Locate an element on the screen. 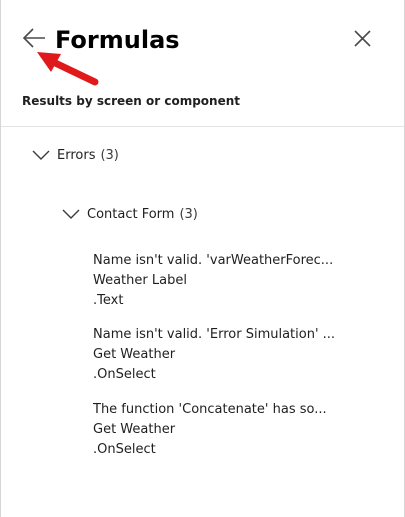 Image resolution: width=405 pixels, height=517 pixels. close-button is located at coordinates (363, 39).